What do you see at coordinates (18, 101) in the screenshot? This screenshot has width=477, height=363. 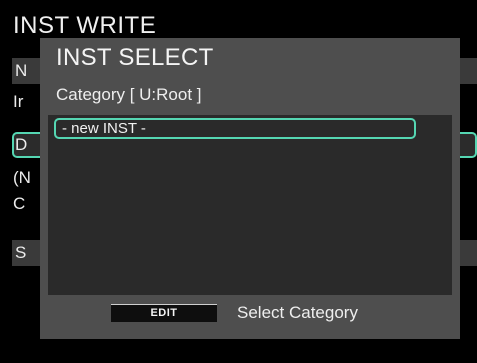 I see `background-text: Ir` at bounding box center [18, 101].